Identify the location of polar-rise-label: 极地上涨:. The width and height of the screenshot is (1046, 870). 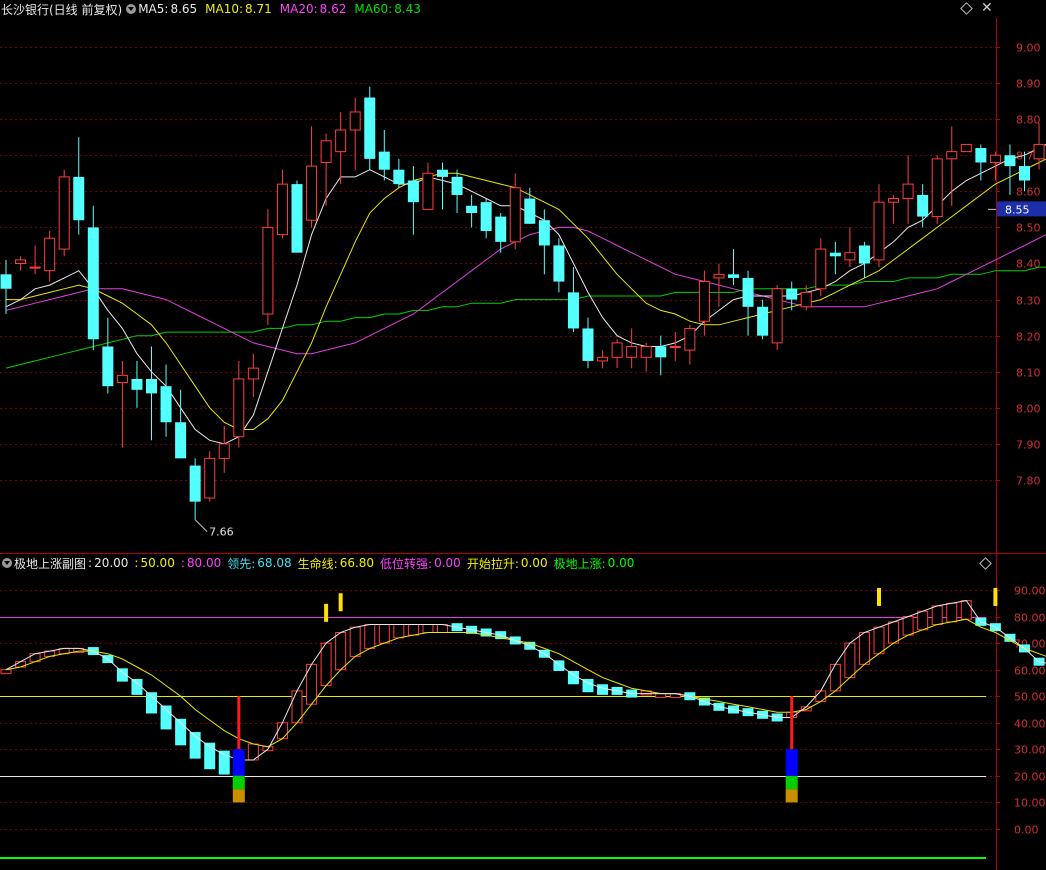
(579, 563).